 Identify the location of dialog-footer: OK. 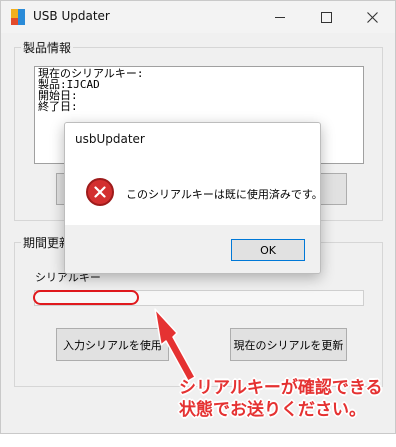
(192, 249).